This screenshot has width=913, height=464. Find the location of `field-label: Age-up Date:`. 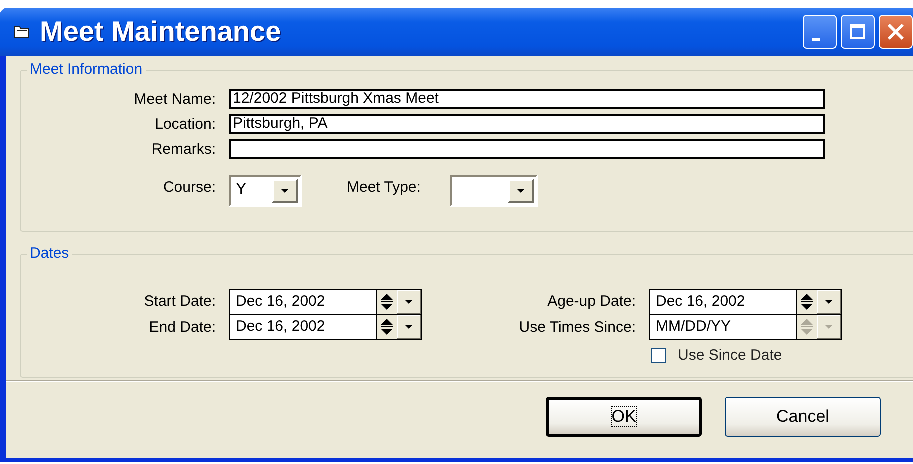

field-label: Age-up Date: is located at coordinates (592, 302).